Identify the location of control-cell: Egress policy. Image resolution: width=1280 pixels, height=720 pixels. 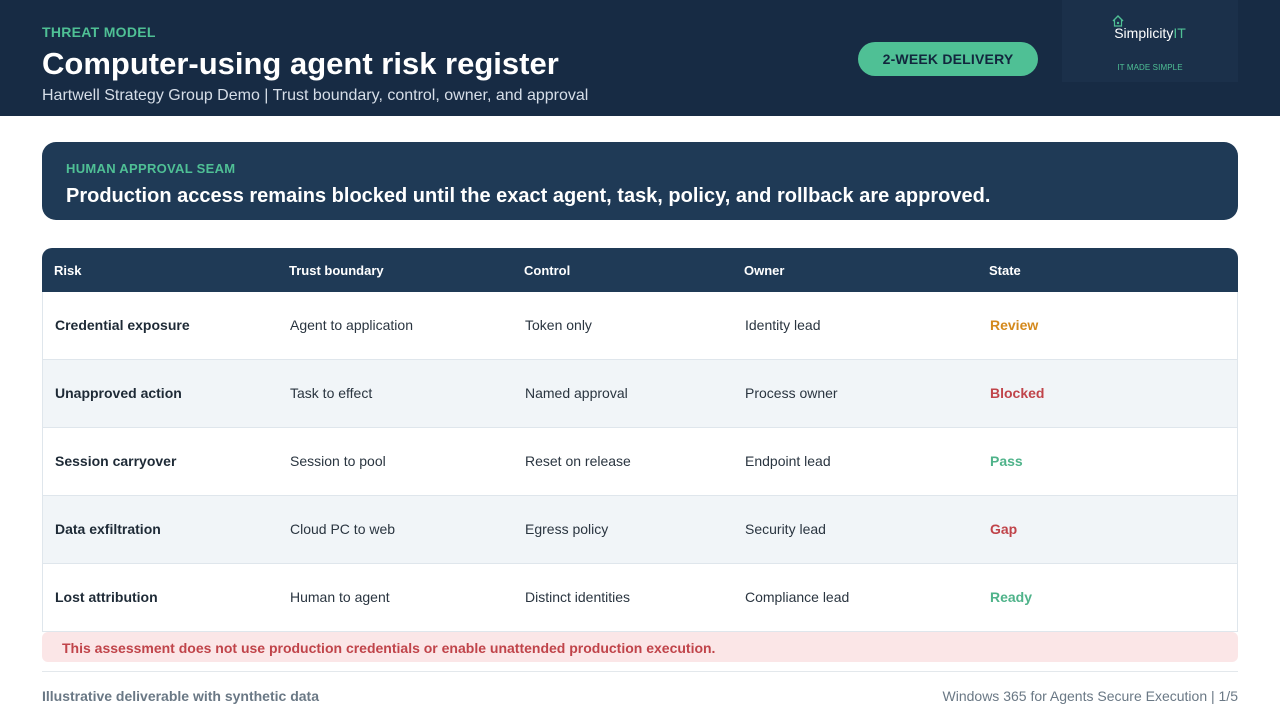
(567, 529).